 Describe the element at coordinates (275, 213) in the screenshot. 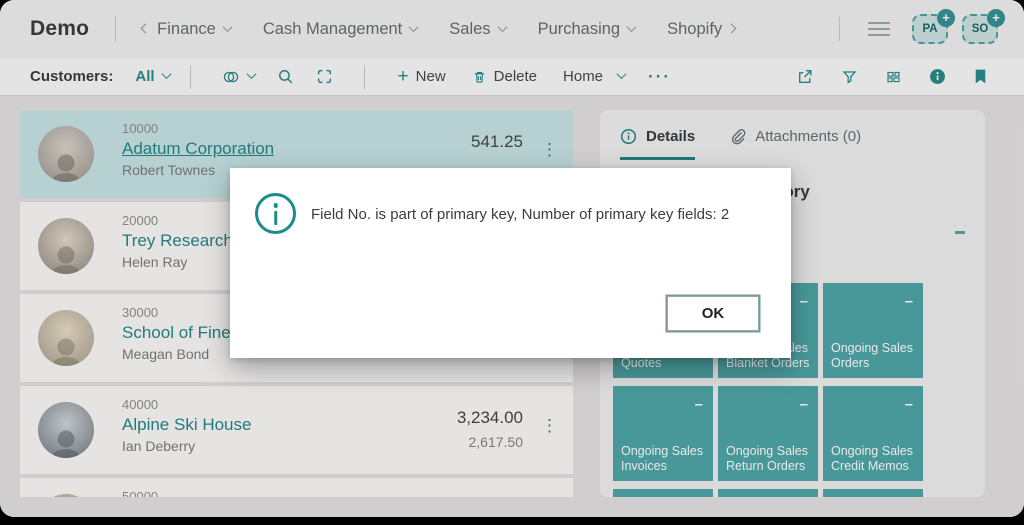

I see `info-circle-icon` at that location.